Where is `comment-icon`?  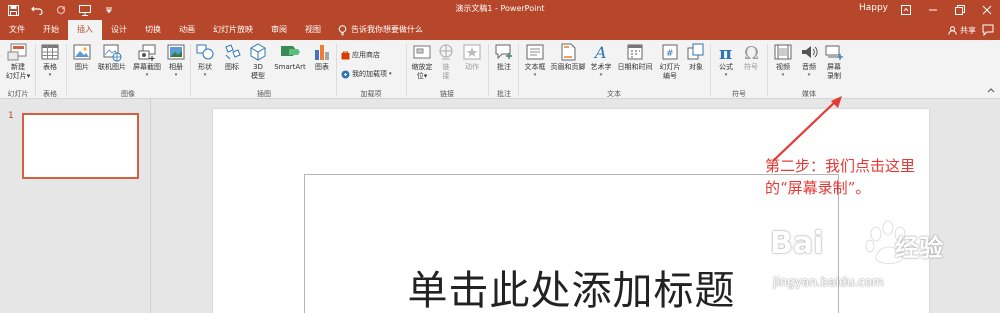
comment-icon is located at coordinates (503, 52).